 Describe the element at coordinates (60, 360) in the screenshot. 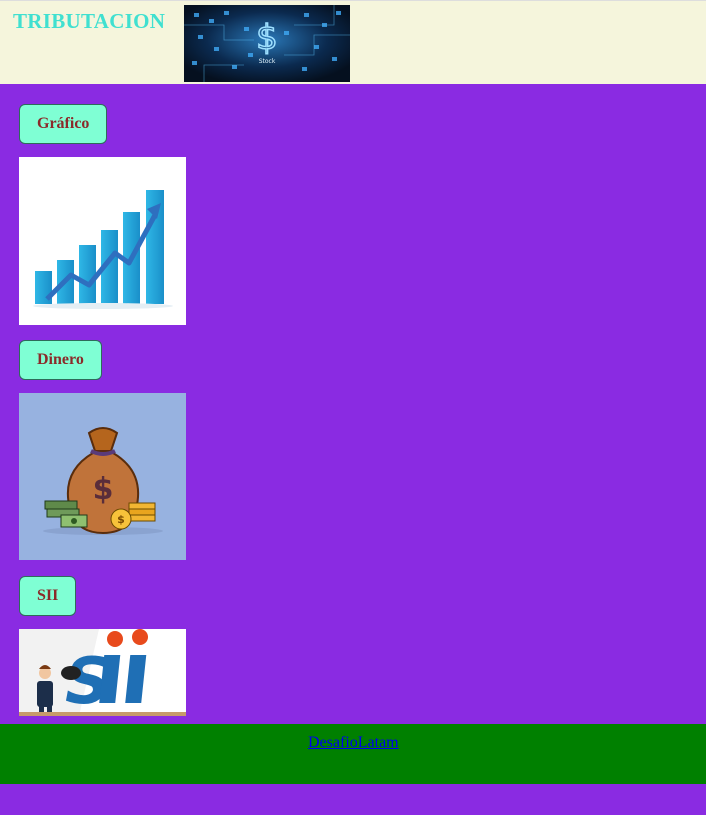

I see `dinero-button: Dinero` at that location.